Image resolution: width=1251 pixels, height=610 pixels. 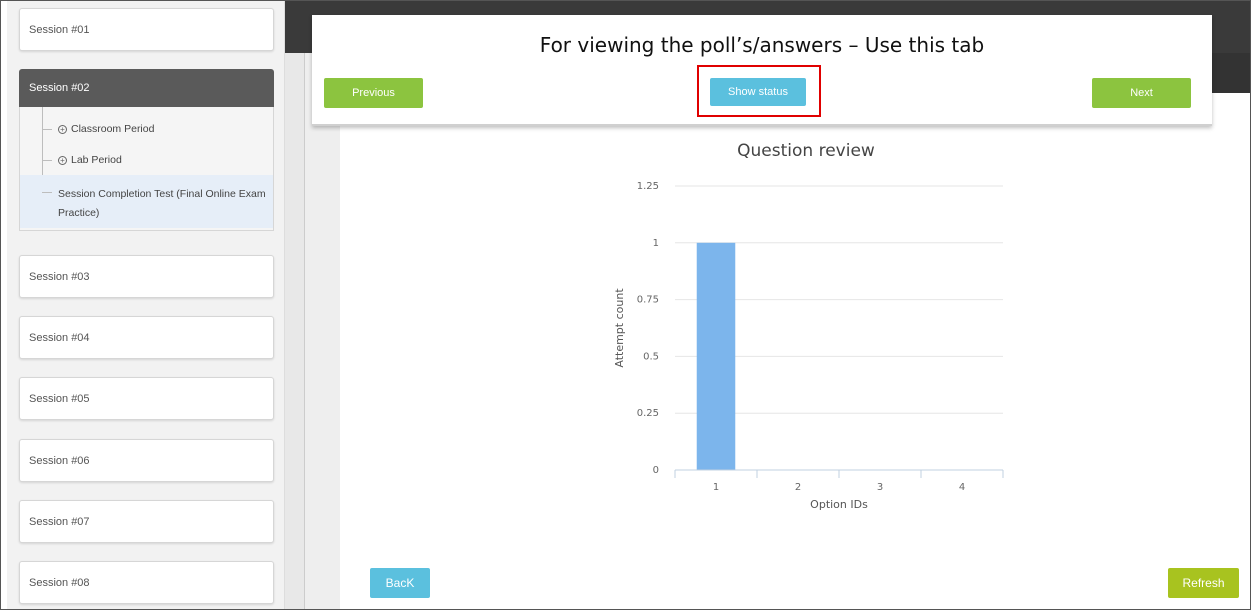 I want to click on session-item-06: Session #06, so click(x=146, y=460).